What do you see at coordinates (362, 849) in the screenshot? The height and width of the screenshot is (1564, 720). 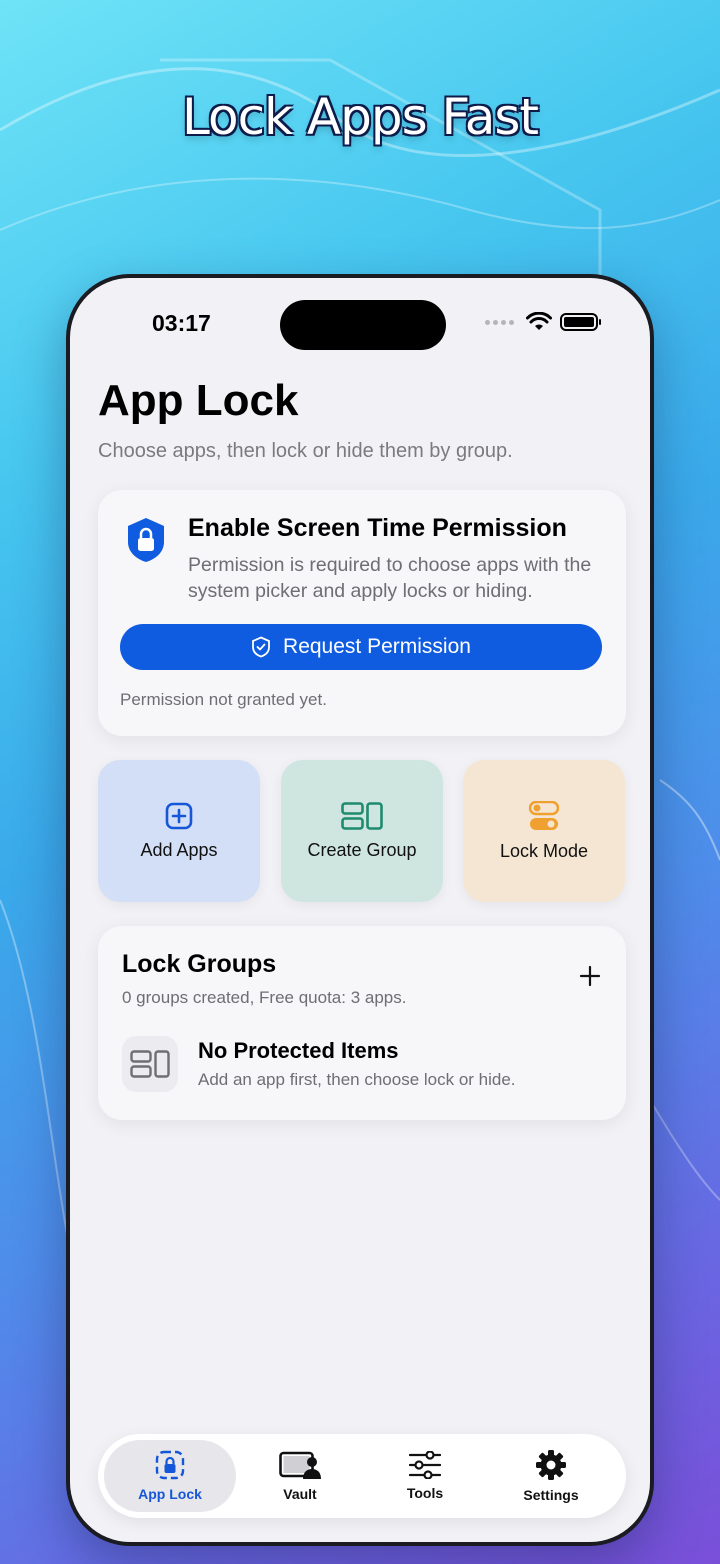 I see `create-group-label: Create Group` at bounding box center [362, 849].